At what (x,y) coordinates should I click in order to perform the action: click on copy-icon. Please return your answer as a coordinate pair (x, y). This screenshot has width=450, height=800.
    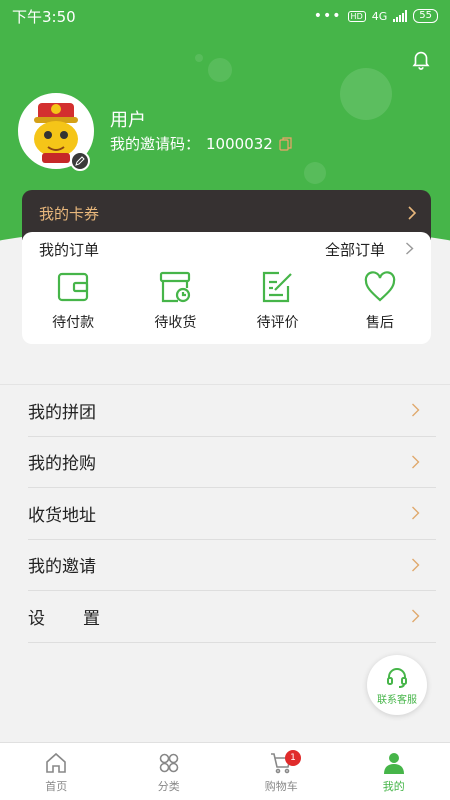
    Looking at the image, I should click on (286, 143).